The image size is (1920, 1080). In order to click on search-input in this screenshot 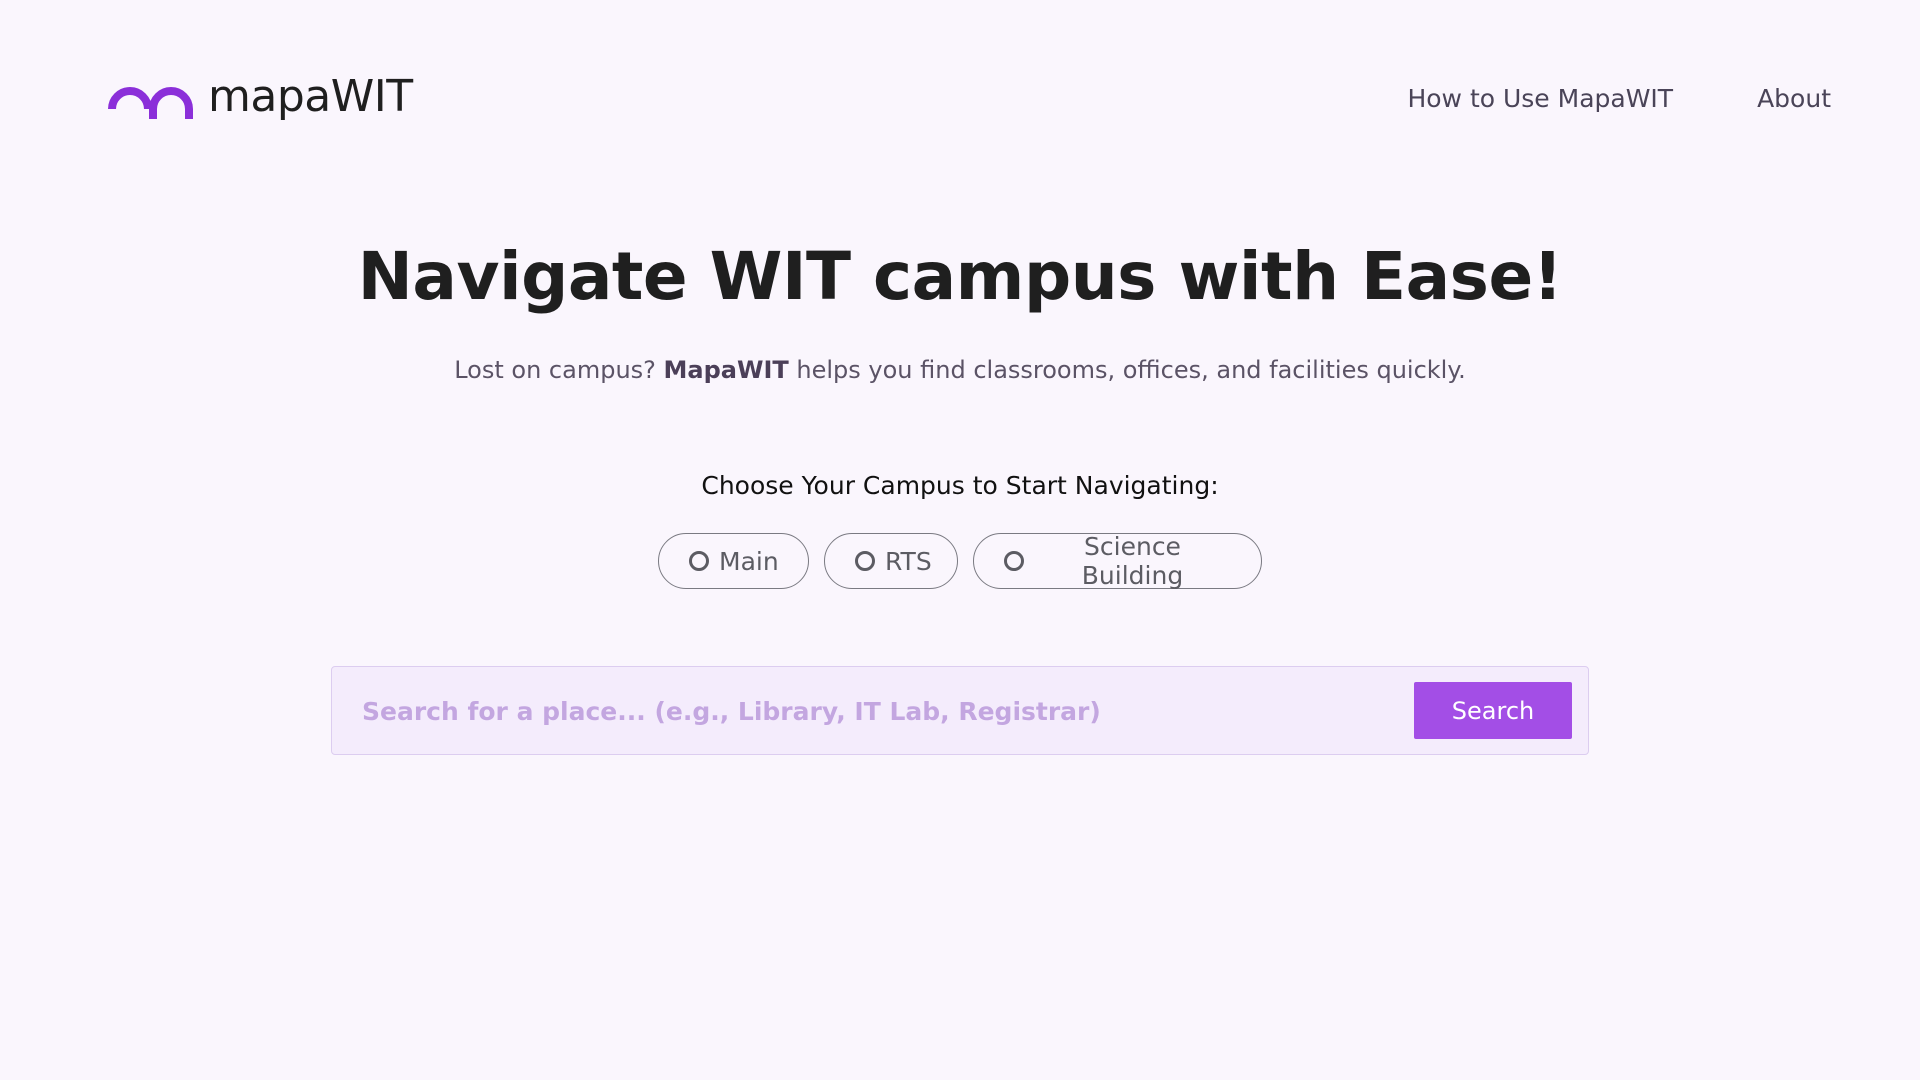, I will do `click(862, 711)`.